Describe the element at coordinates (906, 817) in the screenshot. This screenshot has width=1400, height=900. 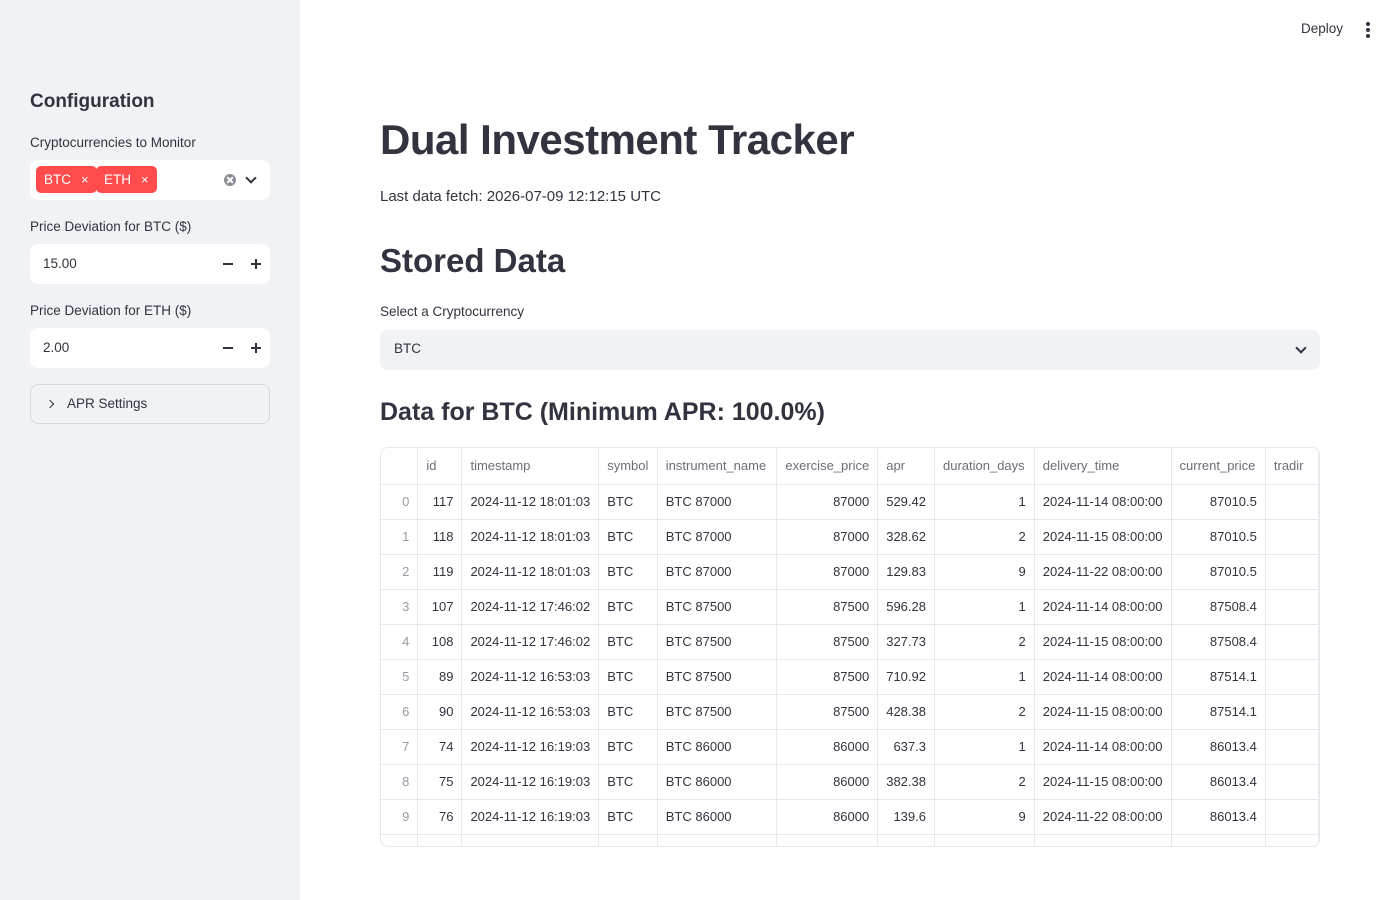
I see `table-cell: 139.6` at that location.